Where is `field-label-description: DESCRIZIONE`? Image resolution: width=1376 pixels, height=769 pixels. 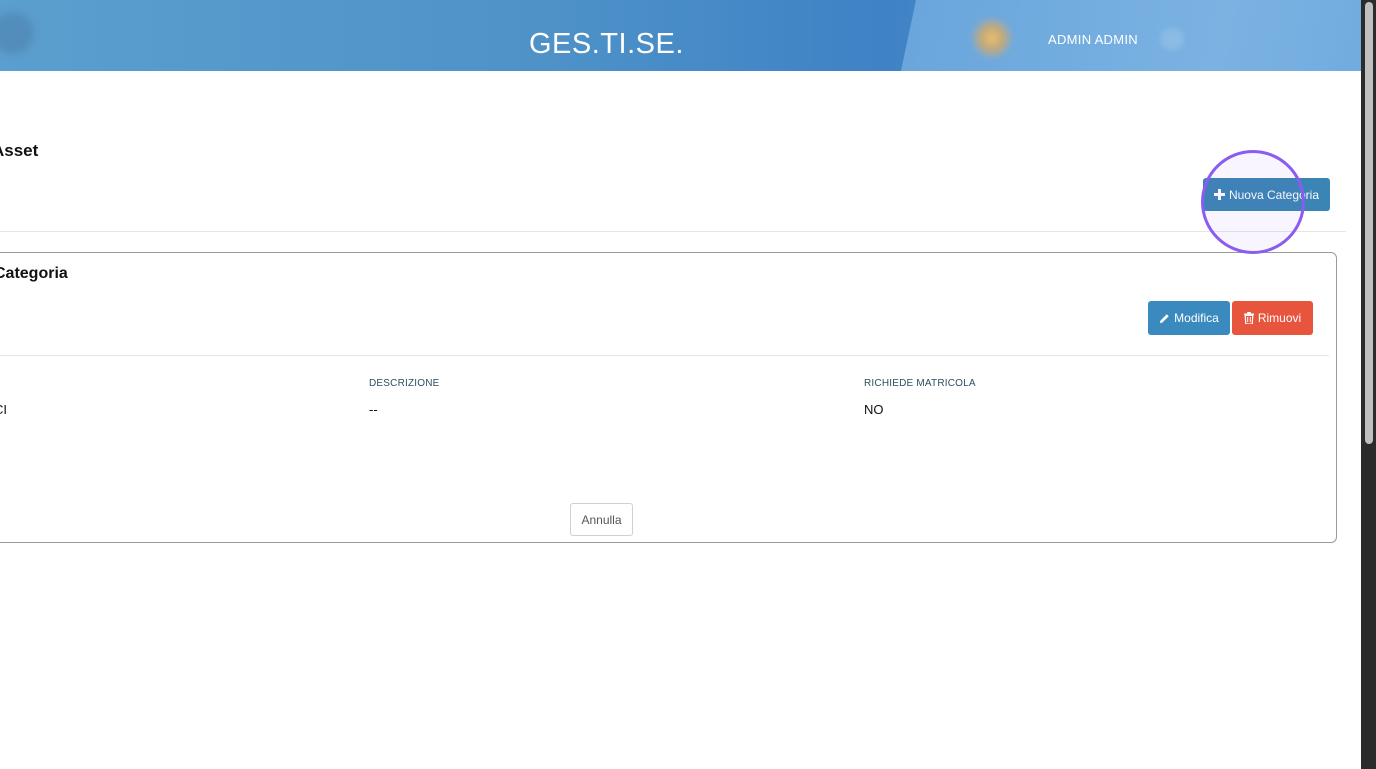 field-label-description: DESCRIZIONE is located at coordinates (404, 383).